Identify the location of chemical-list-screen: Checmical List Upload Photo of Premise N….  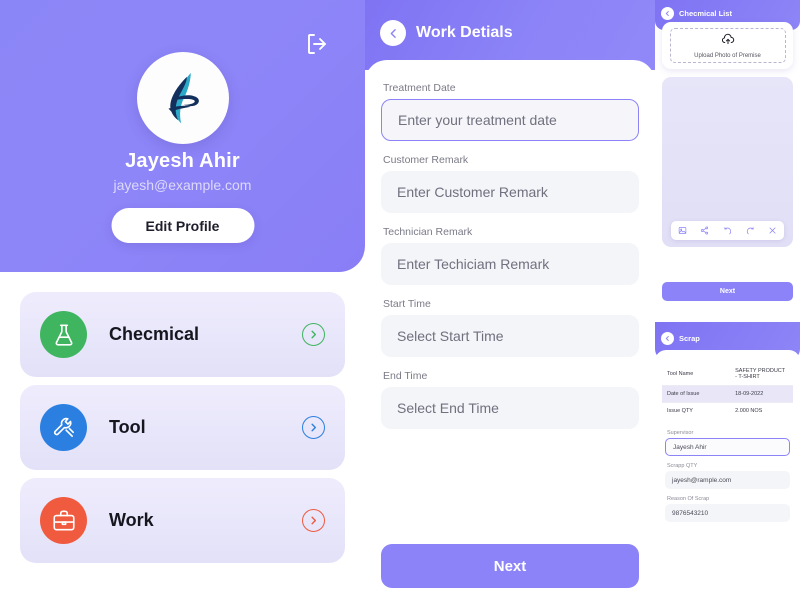
(727, 155).